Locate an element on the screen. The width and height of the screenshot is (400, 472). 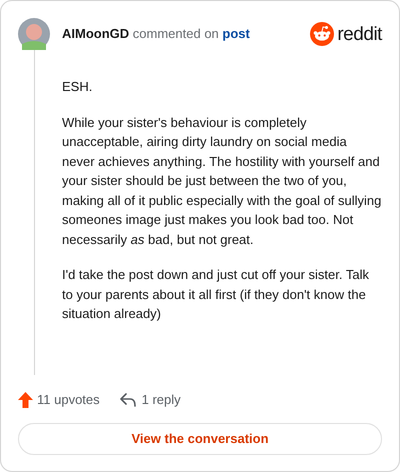
avatar is located at coordinates (34, 34).